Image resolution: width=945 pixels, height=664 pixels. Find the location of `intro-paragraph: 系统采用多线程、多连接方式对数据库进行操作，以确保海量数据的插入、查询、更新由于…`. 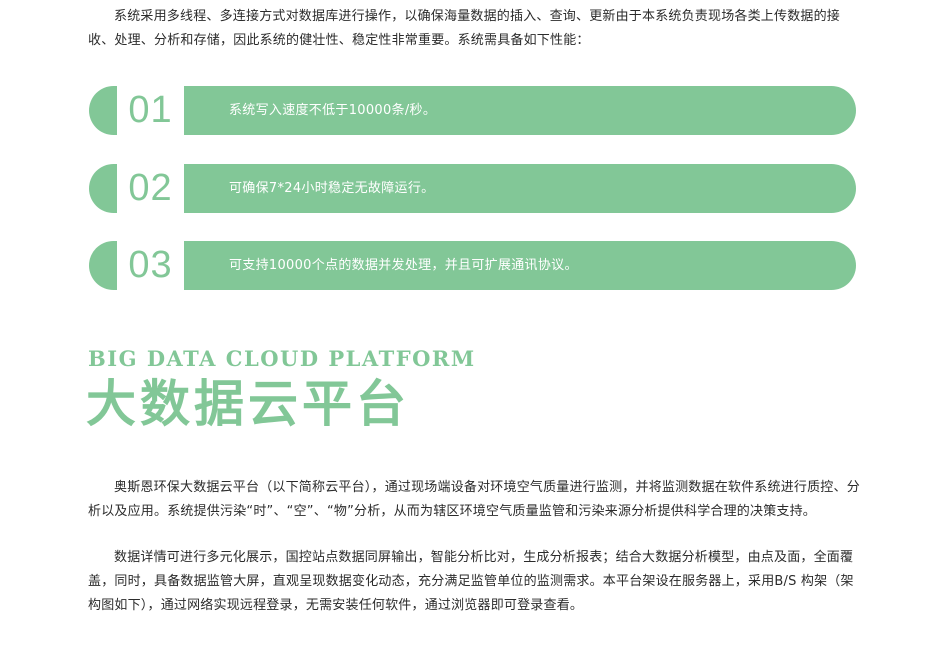

intro-paragraph: 系统采用多线程、多连接方式对数据库进行操作，以确保海量数据的插入、查询、更新由于… is located at coordinates (464, 28).